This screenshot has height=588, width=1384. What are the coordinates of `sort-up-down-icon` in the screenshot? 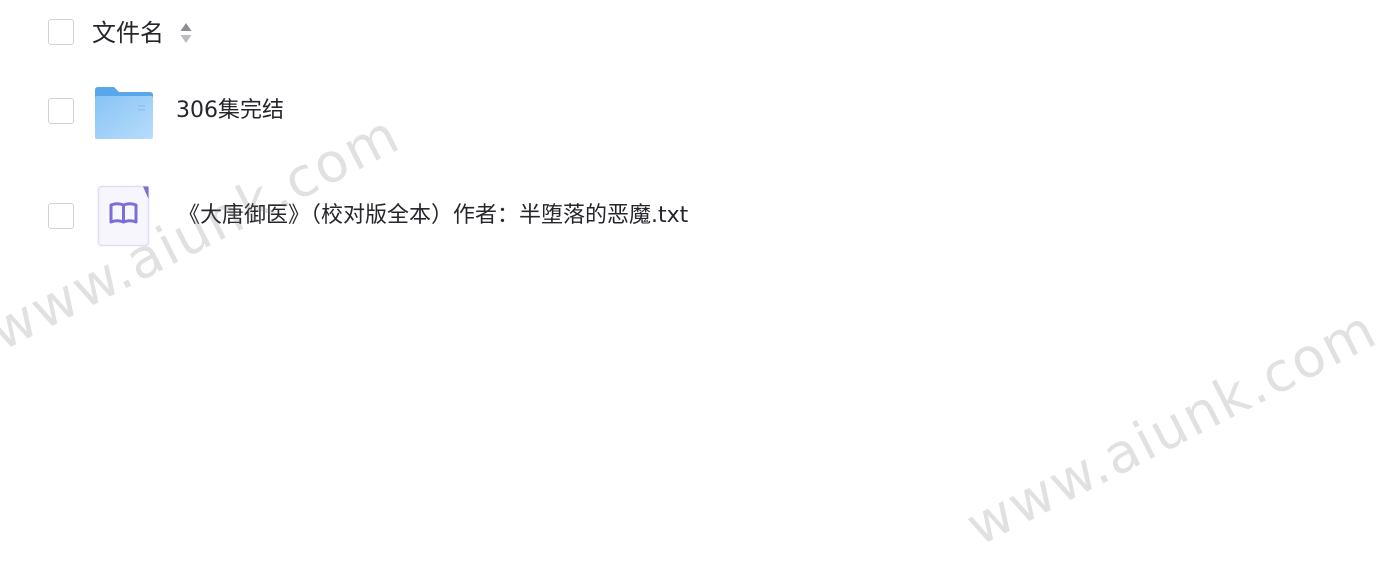 It's located at (186, 33).